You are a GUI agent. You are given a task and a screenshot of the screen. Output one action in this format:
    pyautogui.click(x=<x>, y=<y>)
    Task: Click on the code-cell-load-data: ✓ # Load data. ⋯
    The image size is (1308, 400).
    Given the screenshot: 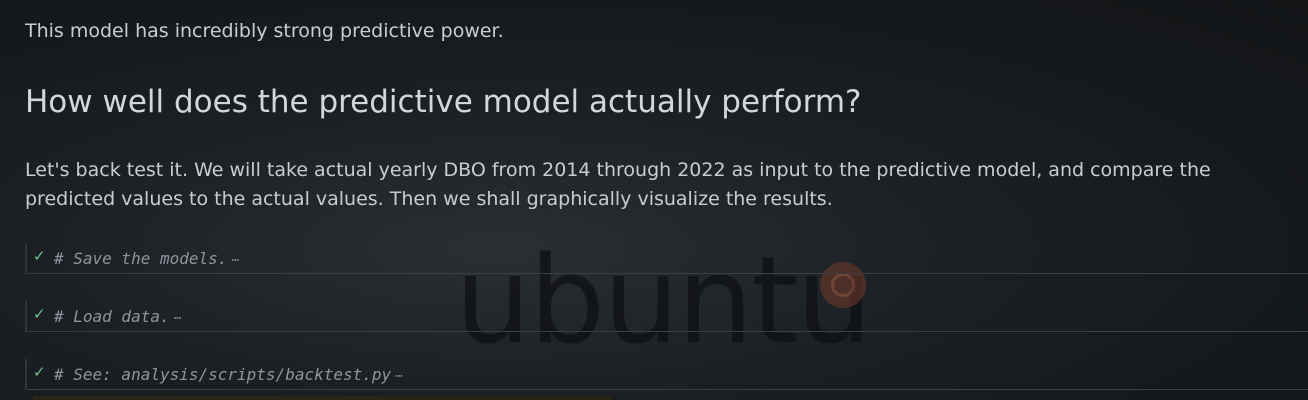 What is the action you would take?
    pyautogui.click(x=666, y=316)
    